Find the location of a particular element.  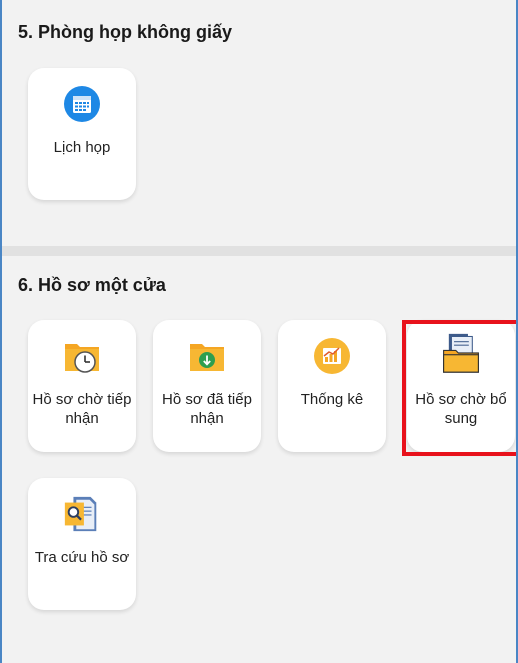

calendar-icon is located at coordinates (82, 104).